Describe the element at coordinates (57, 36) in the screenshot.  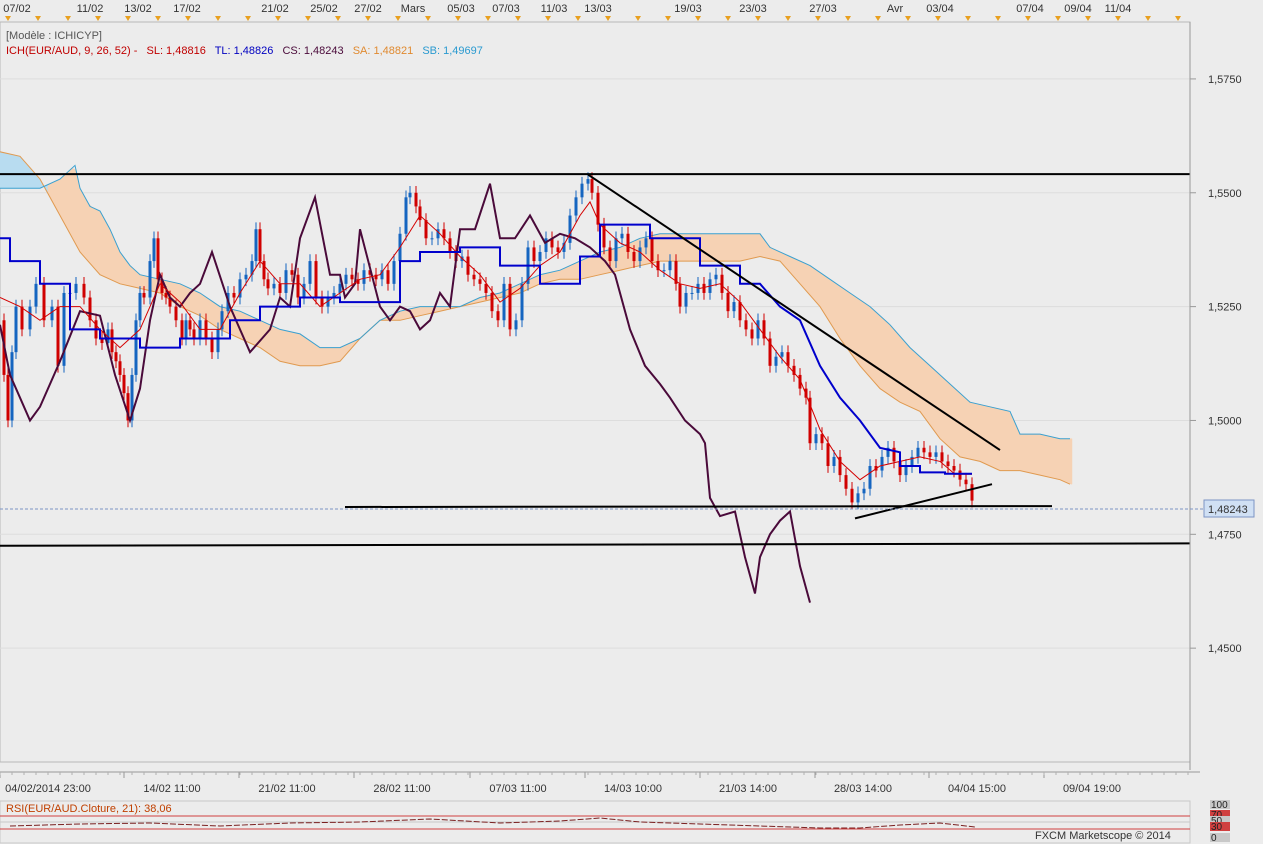
I see `legend-model: [Modèle : ICHICYP]` at that location.